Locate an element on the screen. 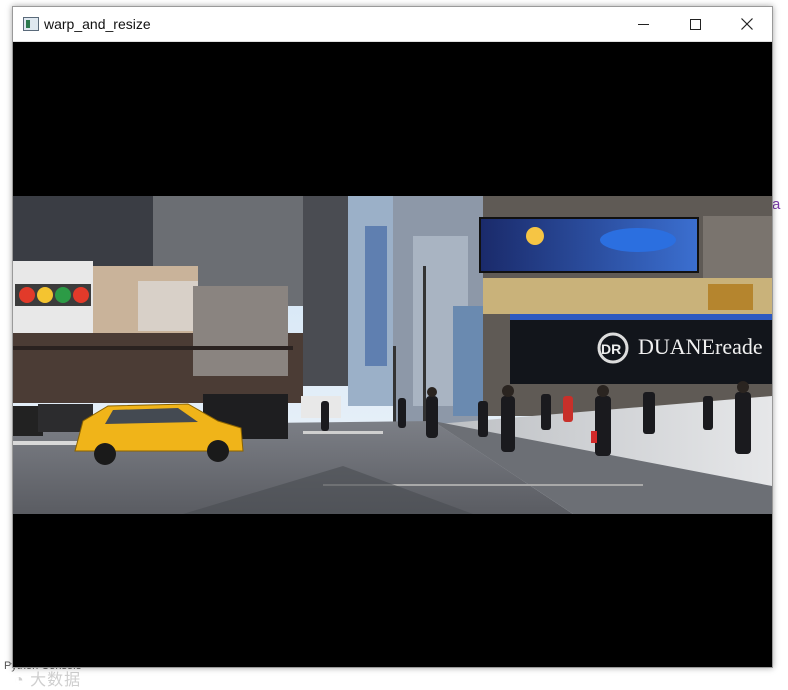 Image resolution: width=788 pixels, height=690 pixels. bg-editor-char: a is located at coordinates (776, 204).